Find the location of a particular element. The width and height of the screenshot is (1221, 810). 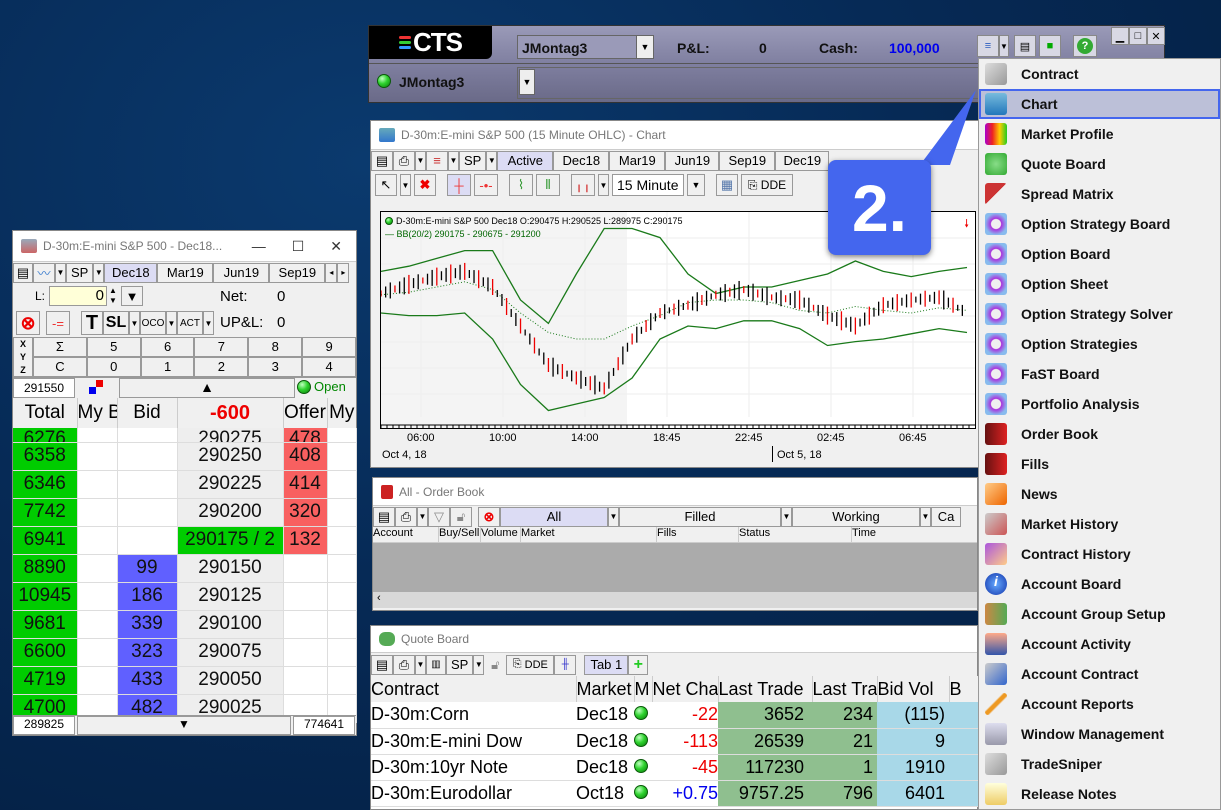

menu-item-fast-board: FaST Board is located at coordinates (1099, 374).